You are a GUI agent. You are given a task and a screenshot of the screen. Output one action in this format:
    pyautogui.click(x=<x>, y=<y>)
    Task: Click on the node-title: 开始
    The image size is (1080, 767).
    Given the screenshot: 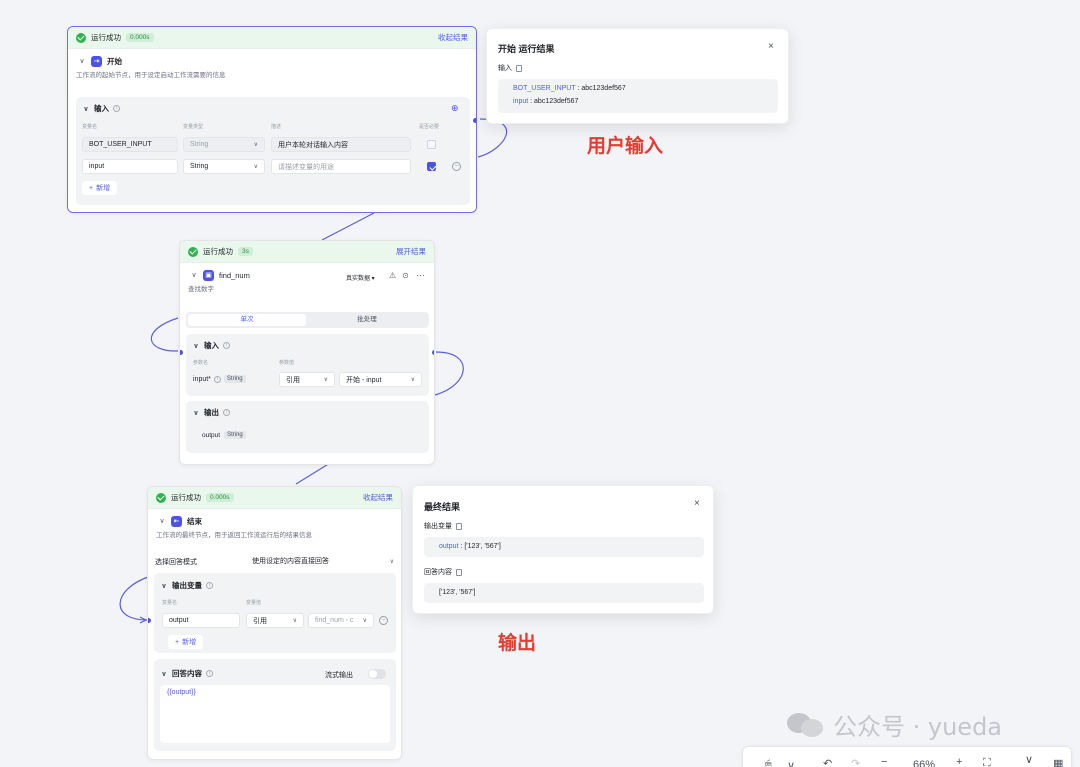 What is the action you would take?
    pyautogui.click(x=114, y=61)
    